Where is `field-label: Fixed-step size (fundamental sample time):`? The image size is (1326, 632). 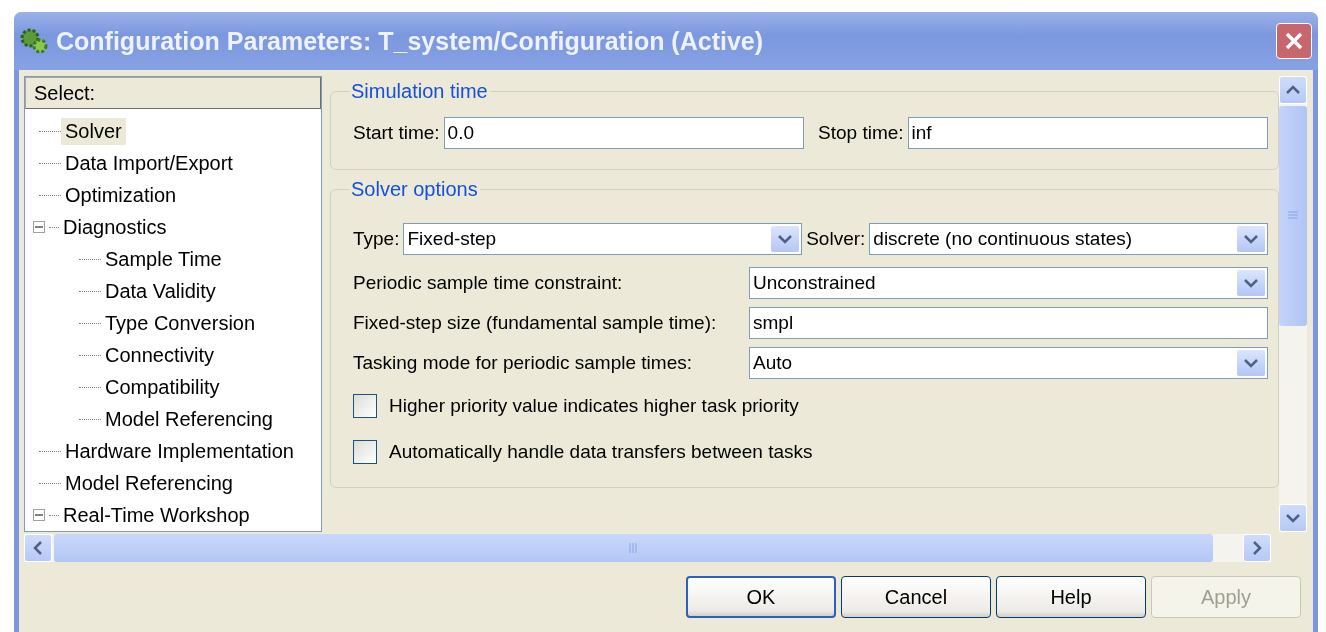 field-label: Fixed-step size (fundamental sample time): is located at coordinates (535, 323).